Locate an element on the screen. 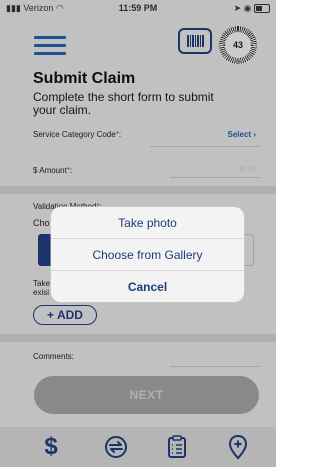 The width and height of the screenshot is (320, 467). photo-source-action-sheet: Take photo Choose from Gallery Cancel is located at coordinates (147, 254).